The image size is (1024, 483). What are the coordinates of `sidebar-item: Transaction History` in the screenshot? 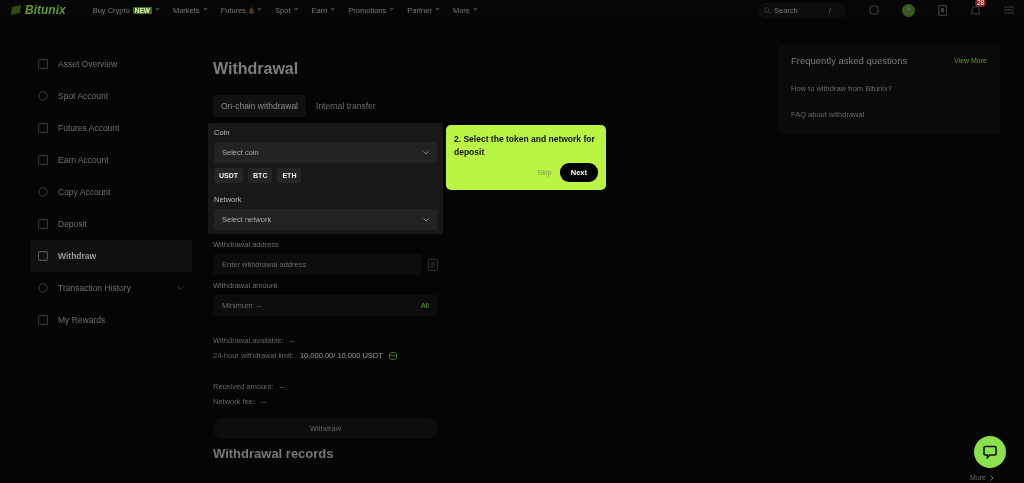 It's located at (111, 288).